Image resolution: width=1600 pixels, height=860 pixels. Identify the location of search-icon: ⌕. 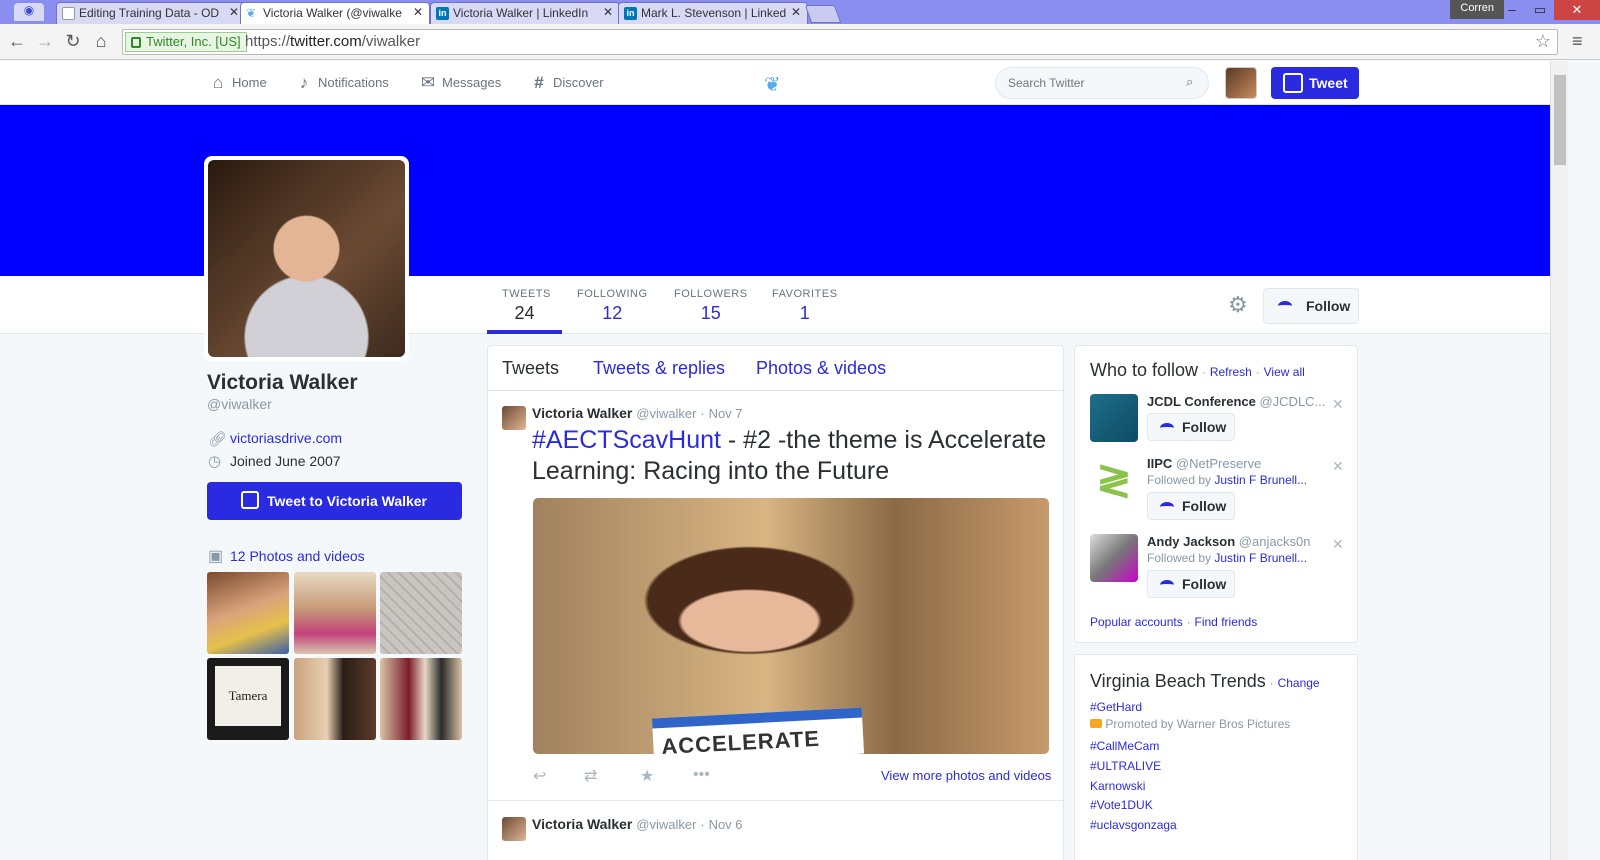
(1189, 82).